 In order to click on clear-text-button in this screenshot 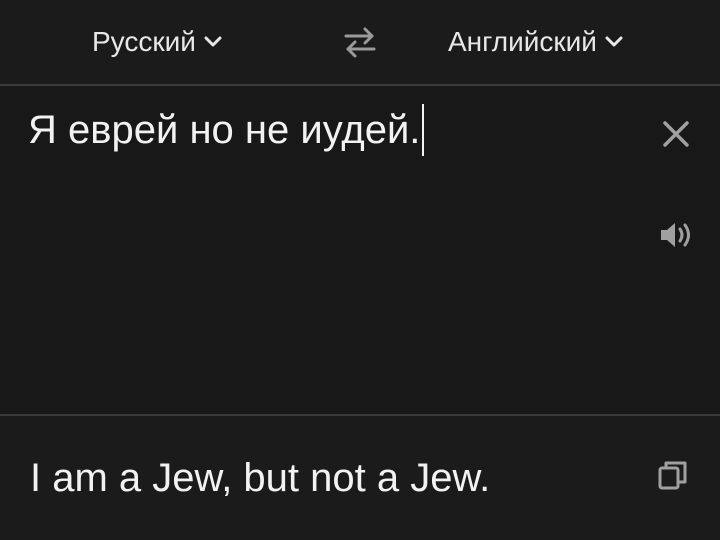, I will do `click(676, 134)`.